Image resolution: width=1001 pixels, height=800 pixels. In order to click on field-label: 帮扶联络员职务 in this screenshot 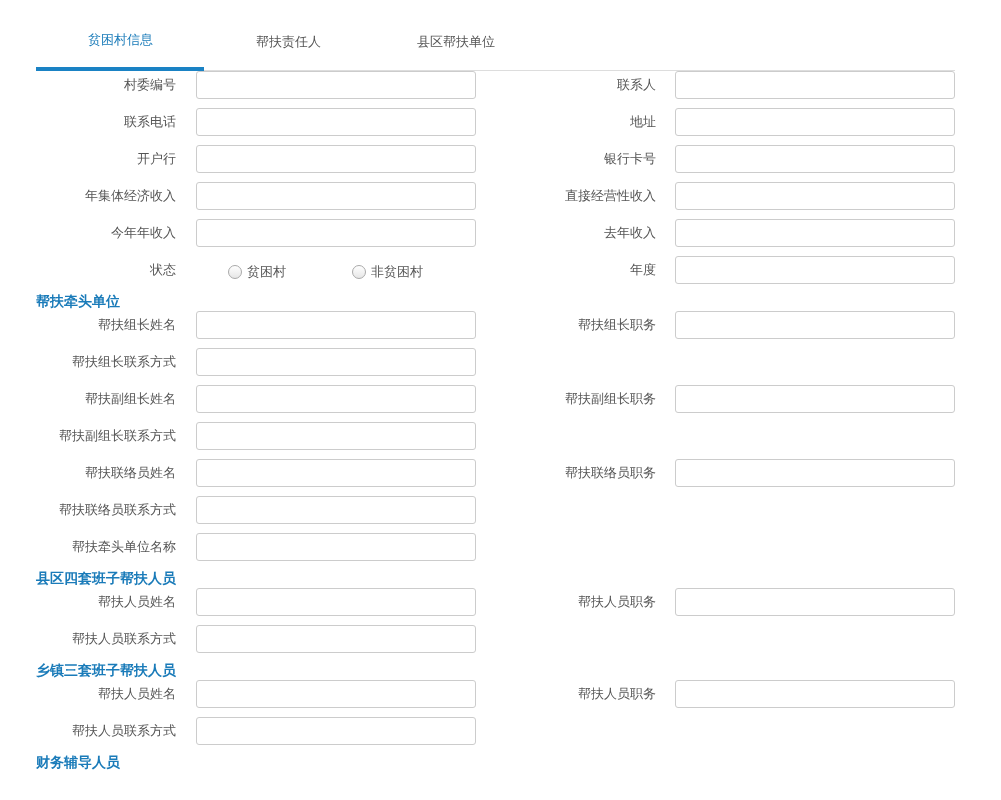, I will do `click(610, 473)`.